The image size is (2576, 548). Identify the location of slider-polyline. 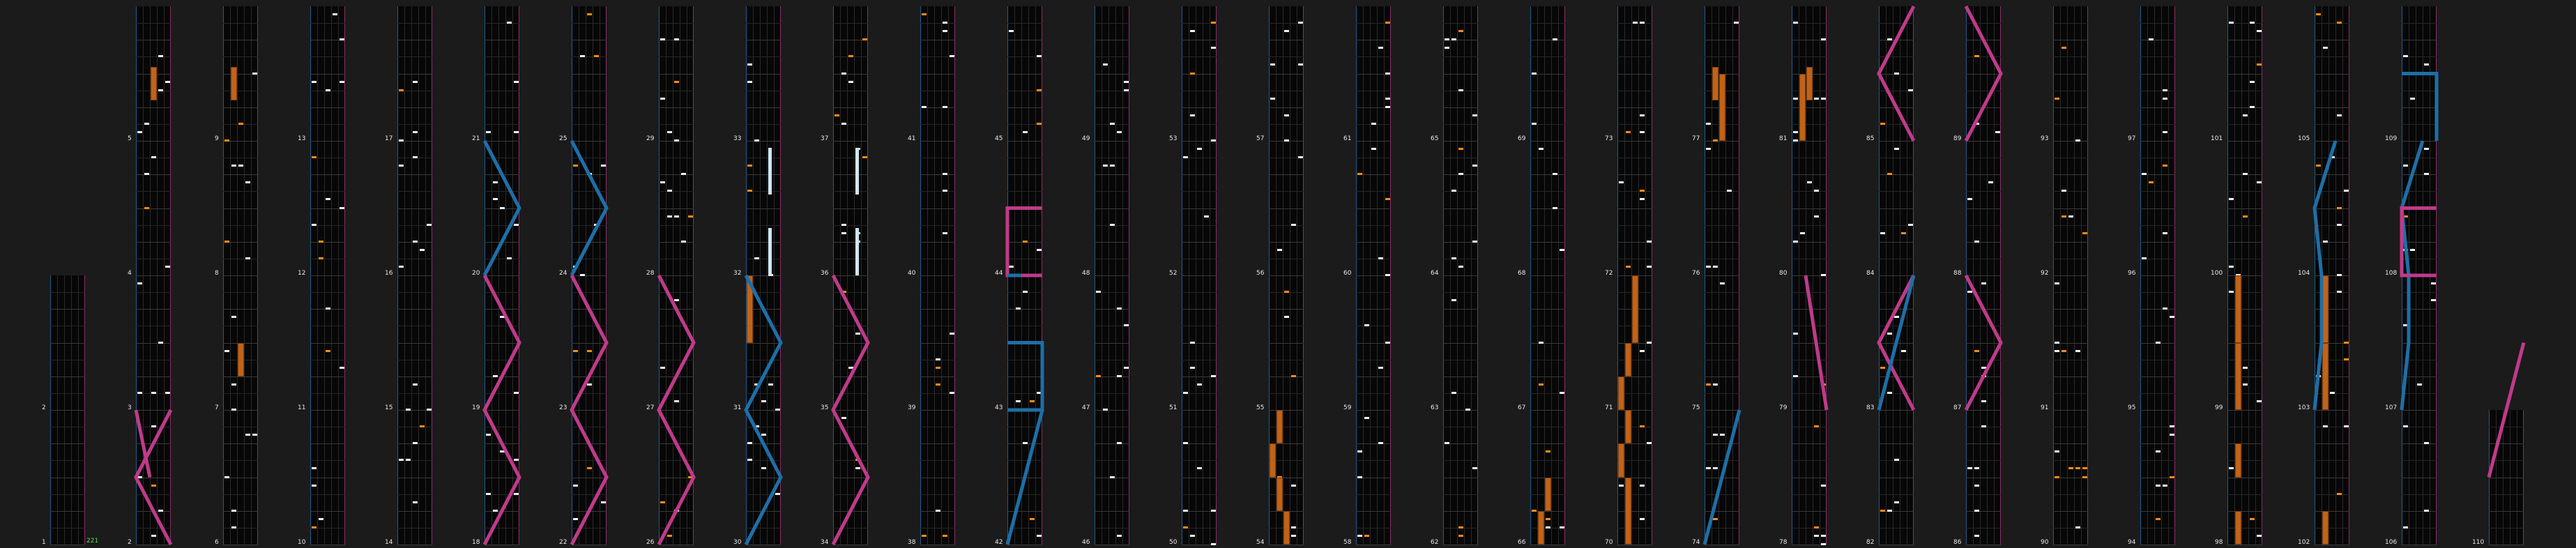
(2507, 410).